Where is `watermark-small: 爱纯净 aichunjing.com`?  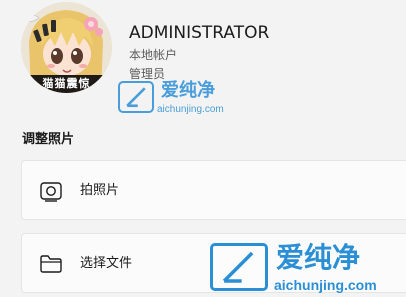
watermark-small: 爱纯净 aichunjing.com is located at coordinates (183, 99).